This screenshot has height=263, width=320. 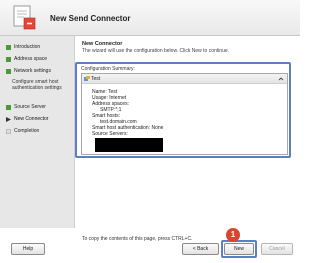 I want to click on wizard-header: New Send Connector, so click(x=150, y=18).